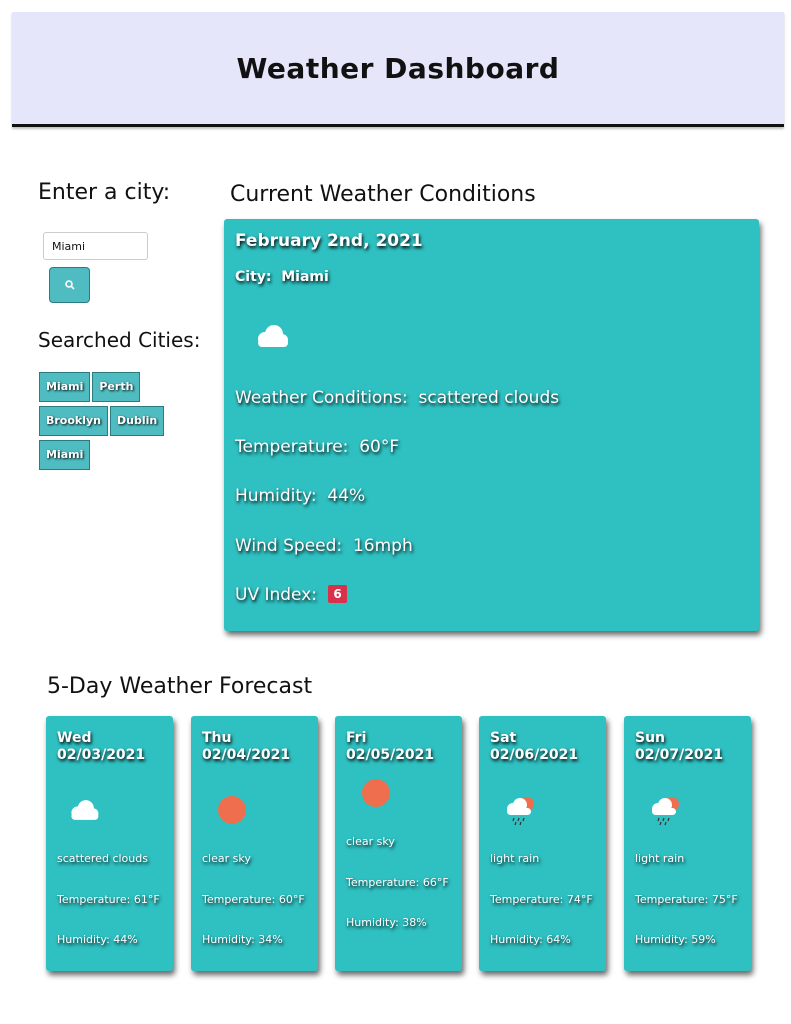  I want to click on temperature-row: Temperature: 60°F, so click(317, 447).